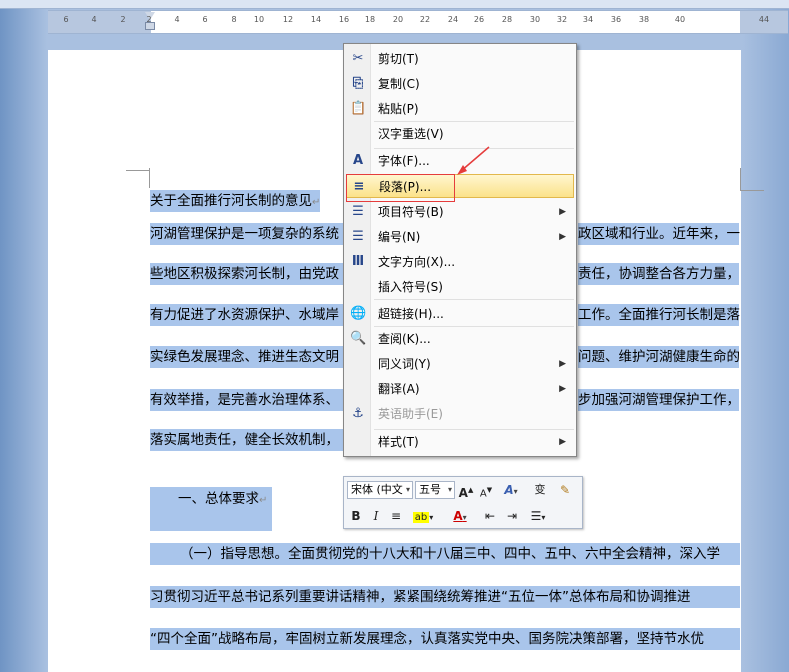 The image size is (789, 672). I want to click on doc-line: 有效举措，是完善水治理体系、, so click(250, 400).